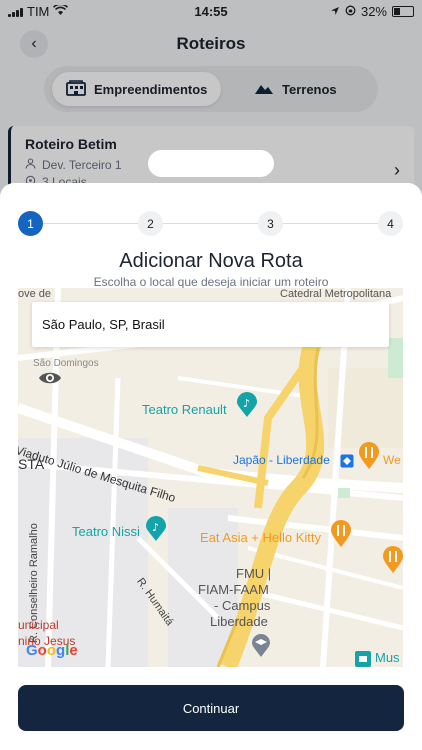 This screenshot has width=422, height=750. I want to click on map-label-teatro-nissi: Teatro Nissi, so click(106, 531).